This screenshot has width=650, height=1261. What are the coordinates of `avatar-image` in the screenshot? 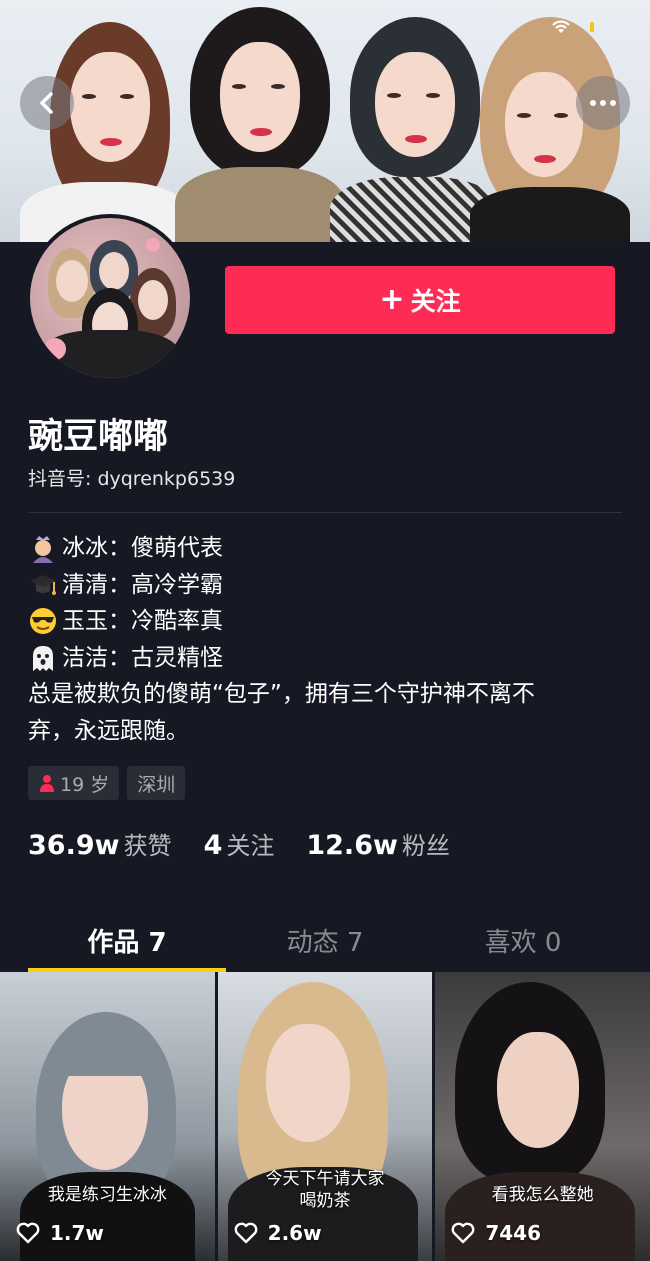 It's located at (110, 298).